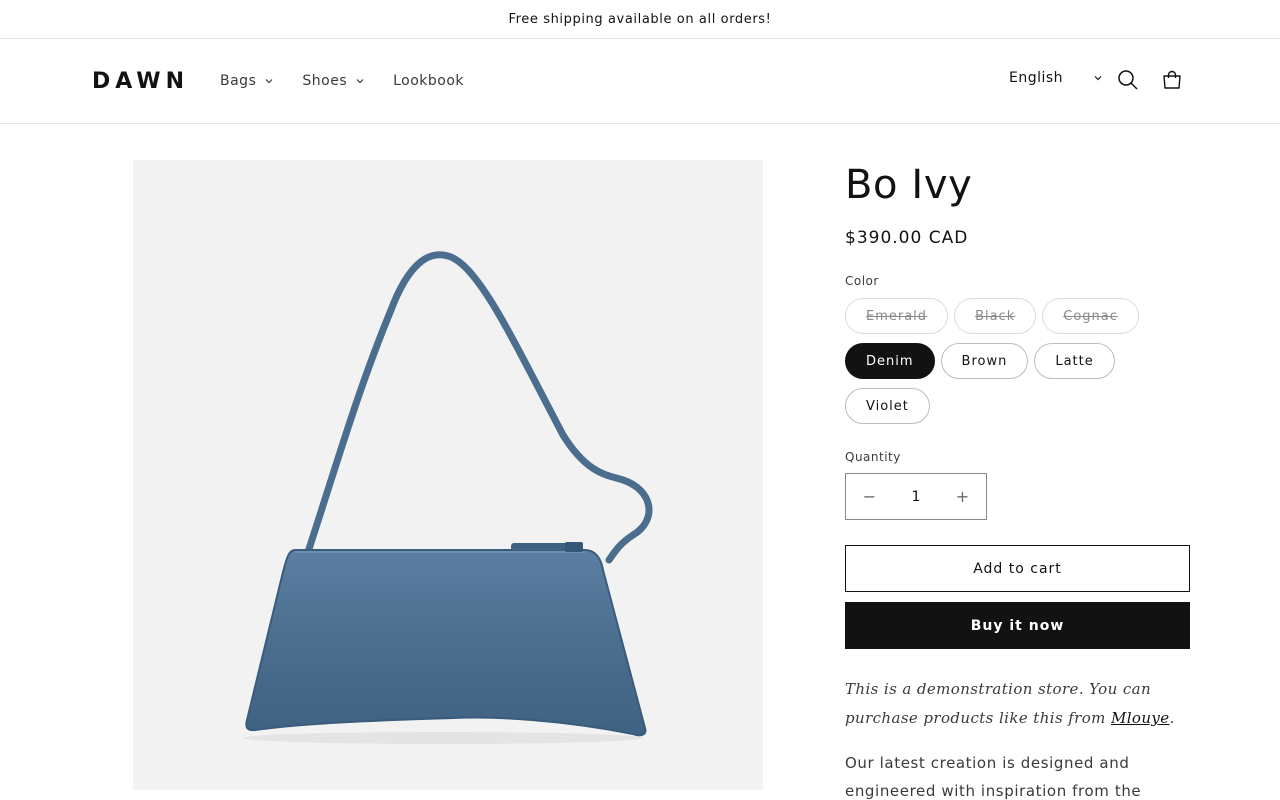 Image resolution: width=1280 pixels, height=800 pixels. Describe the element at coordinates (1036, 78) in the screenshot. I see `language-label: English` at that location.